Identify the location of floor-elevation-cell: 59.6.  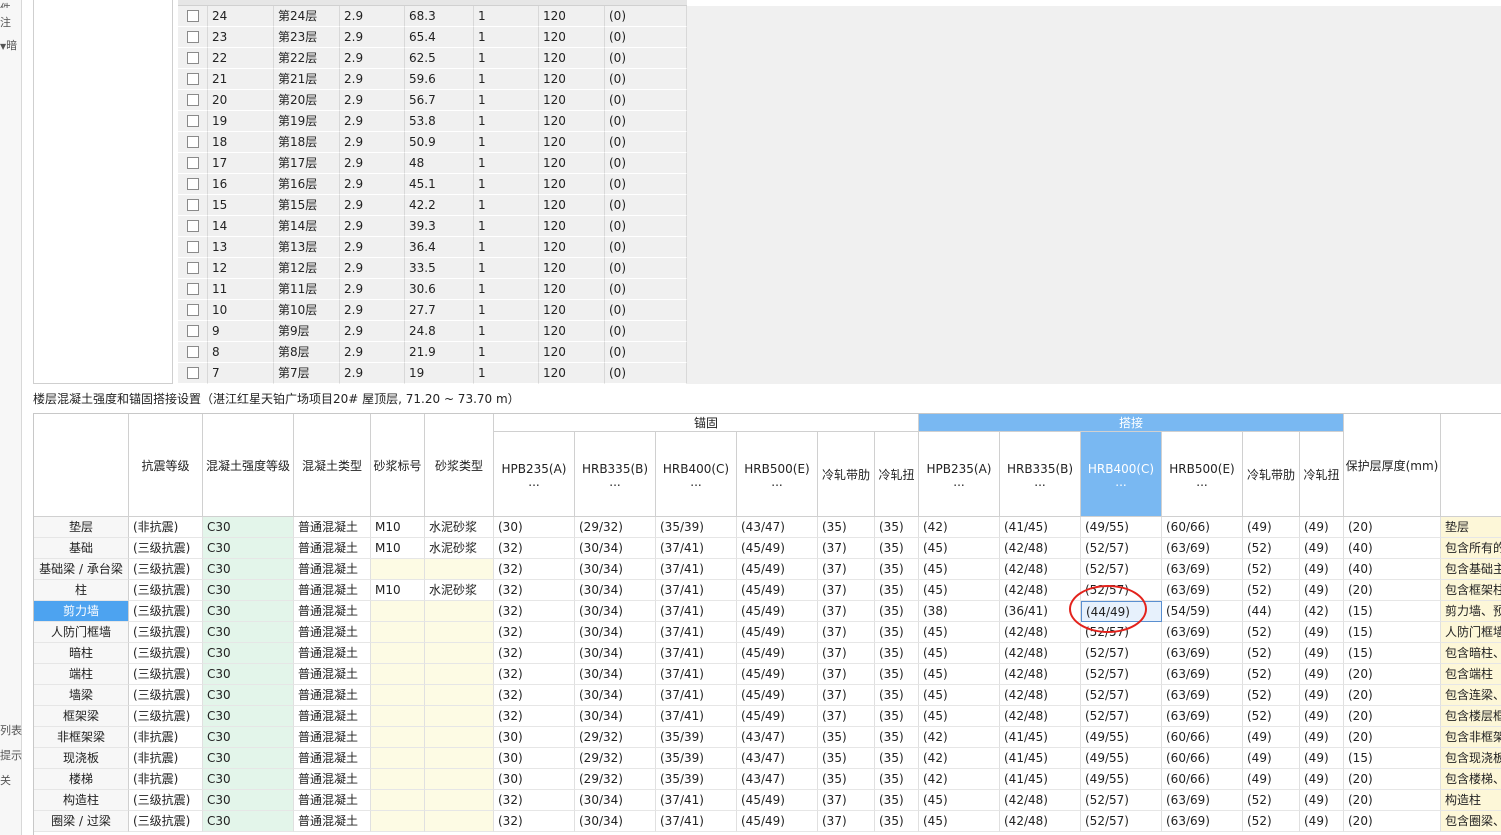
(439, 79).